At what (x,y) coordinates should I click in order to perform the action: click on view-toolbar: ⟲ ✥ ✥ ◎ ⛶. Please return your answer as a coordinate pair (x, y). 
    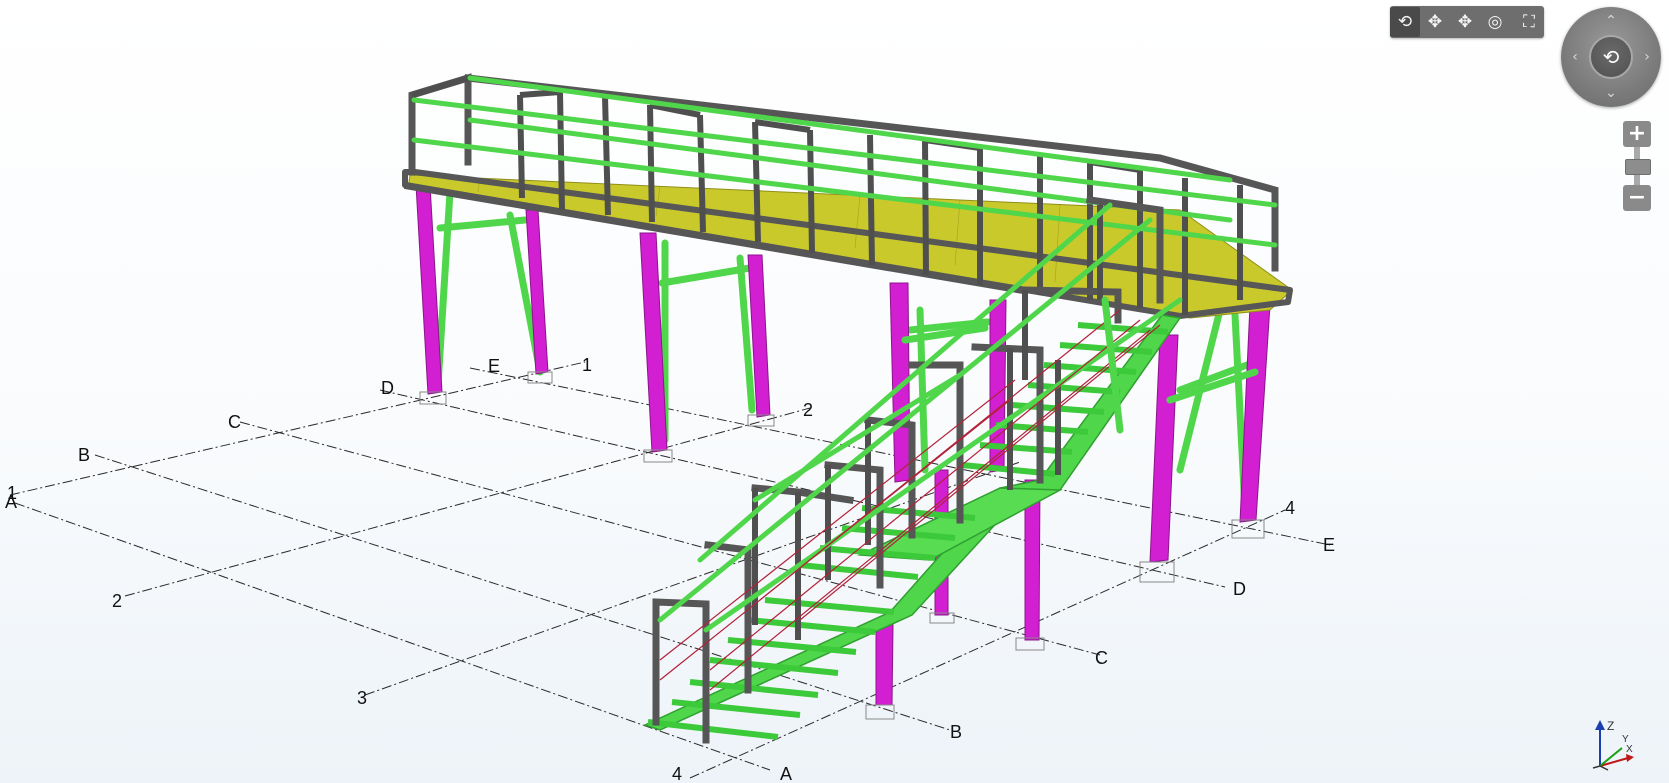
    Looking at the image, I should click on (1467, 22).